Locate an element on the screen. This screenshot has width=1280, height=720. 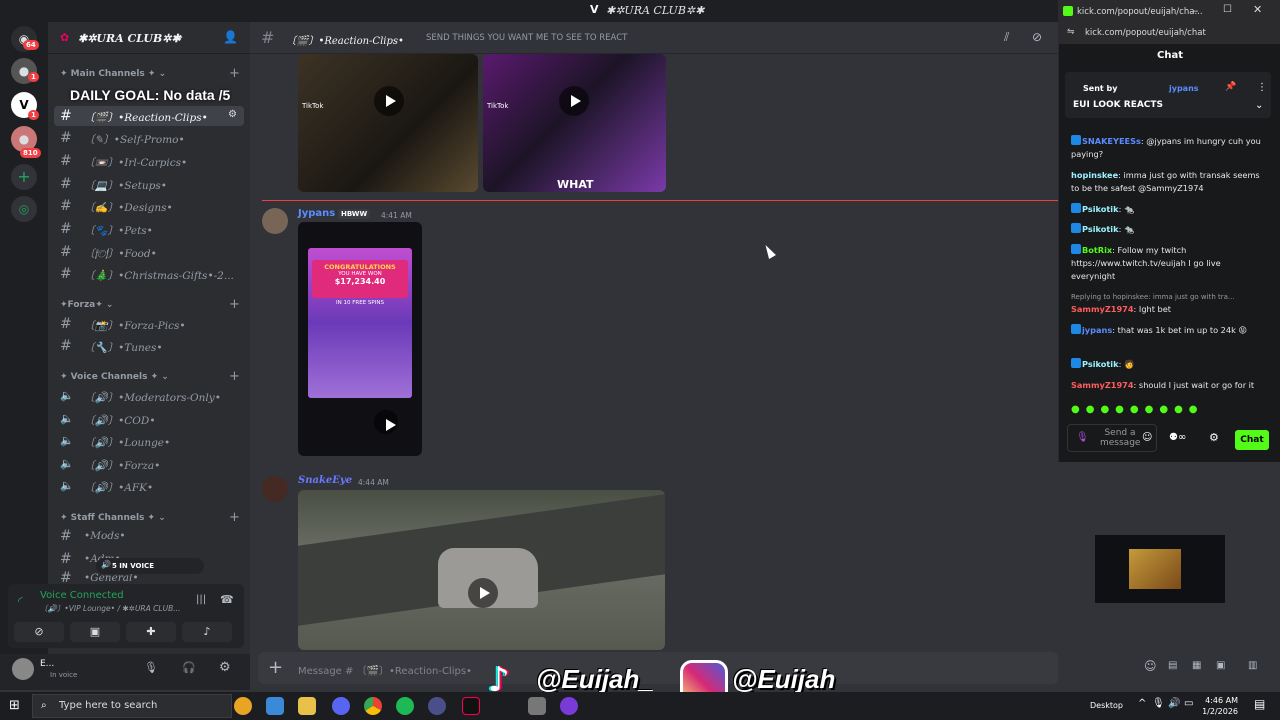
channel-mods: # •Mods• is located at coordinates (149, 536).